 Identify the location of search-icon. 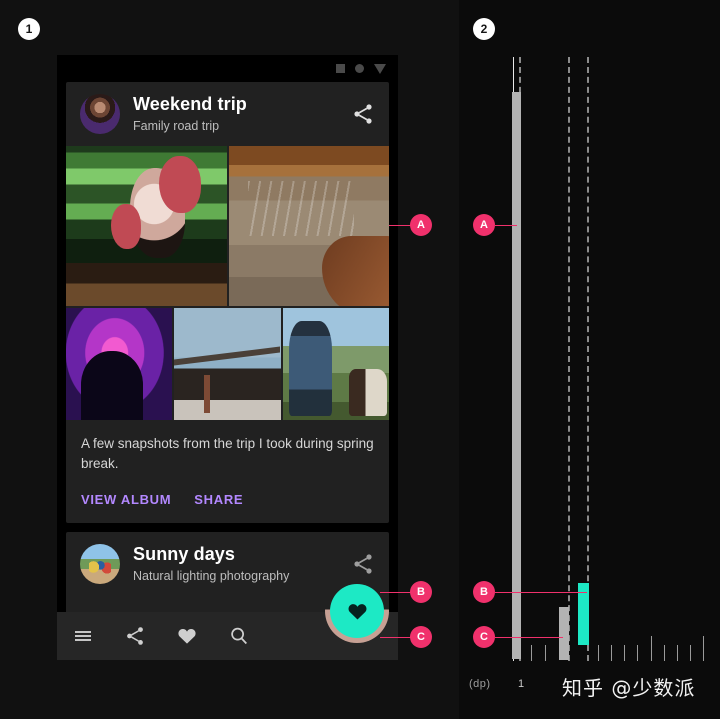
(239, 636).